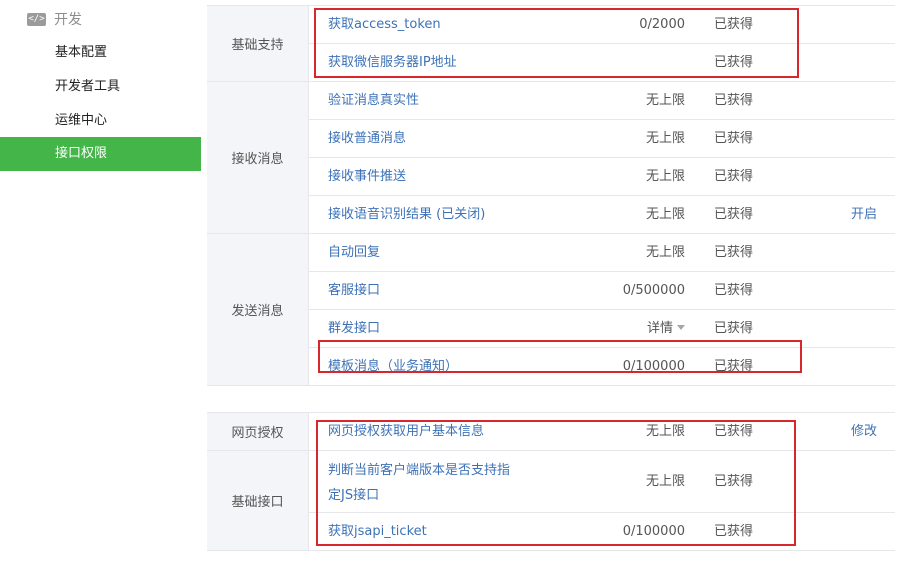 The image size is (901, 575). I want to click on table-row: 获取jsapi_ticket 0/100000 已获得, so click(602, 531).